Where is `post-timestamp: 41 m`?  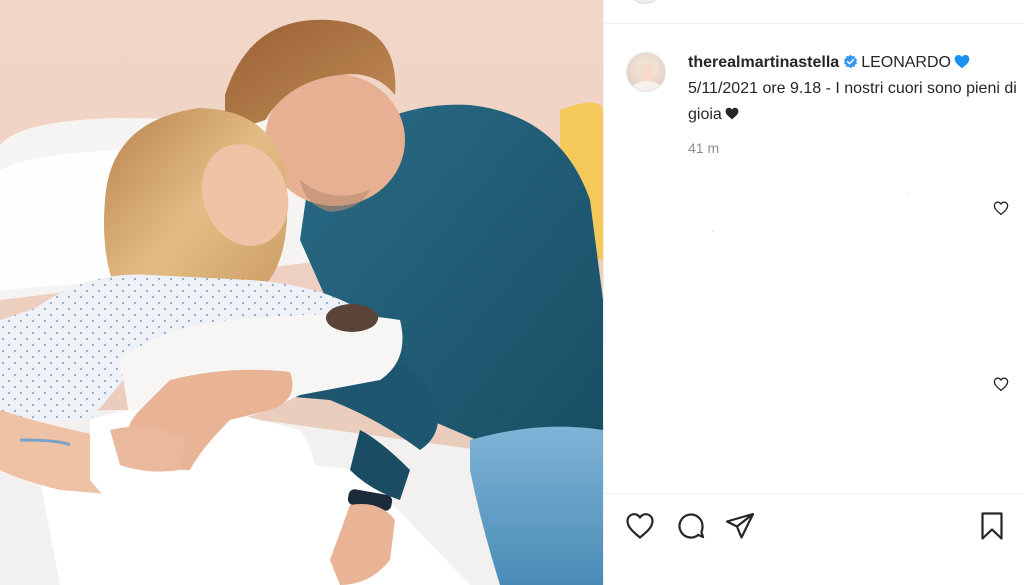
post-timestamp: 41 m is located at coordinates (703, 148).